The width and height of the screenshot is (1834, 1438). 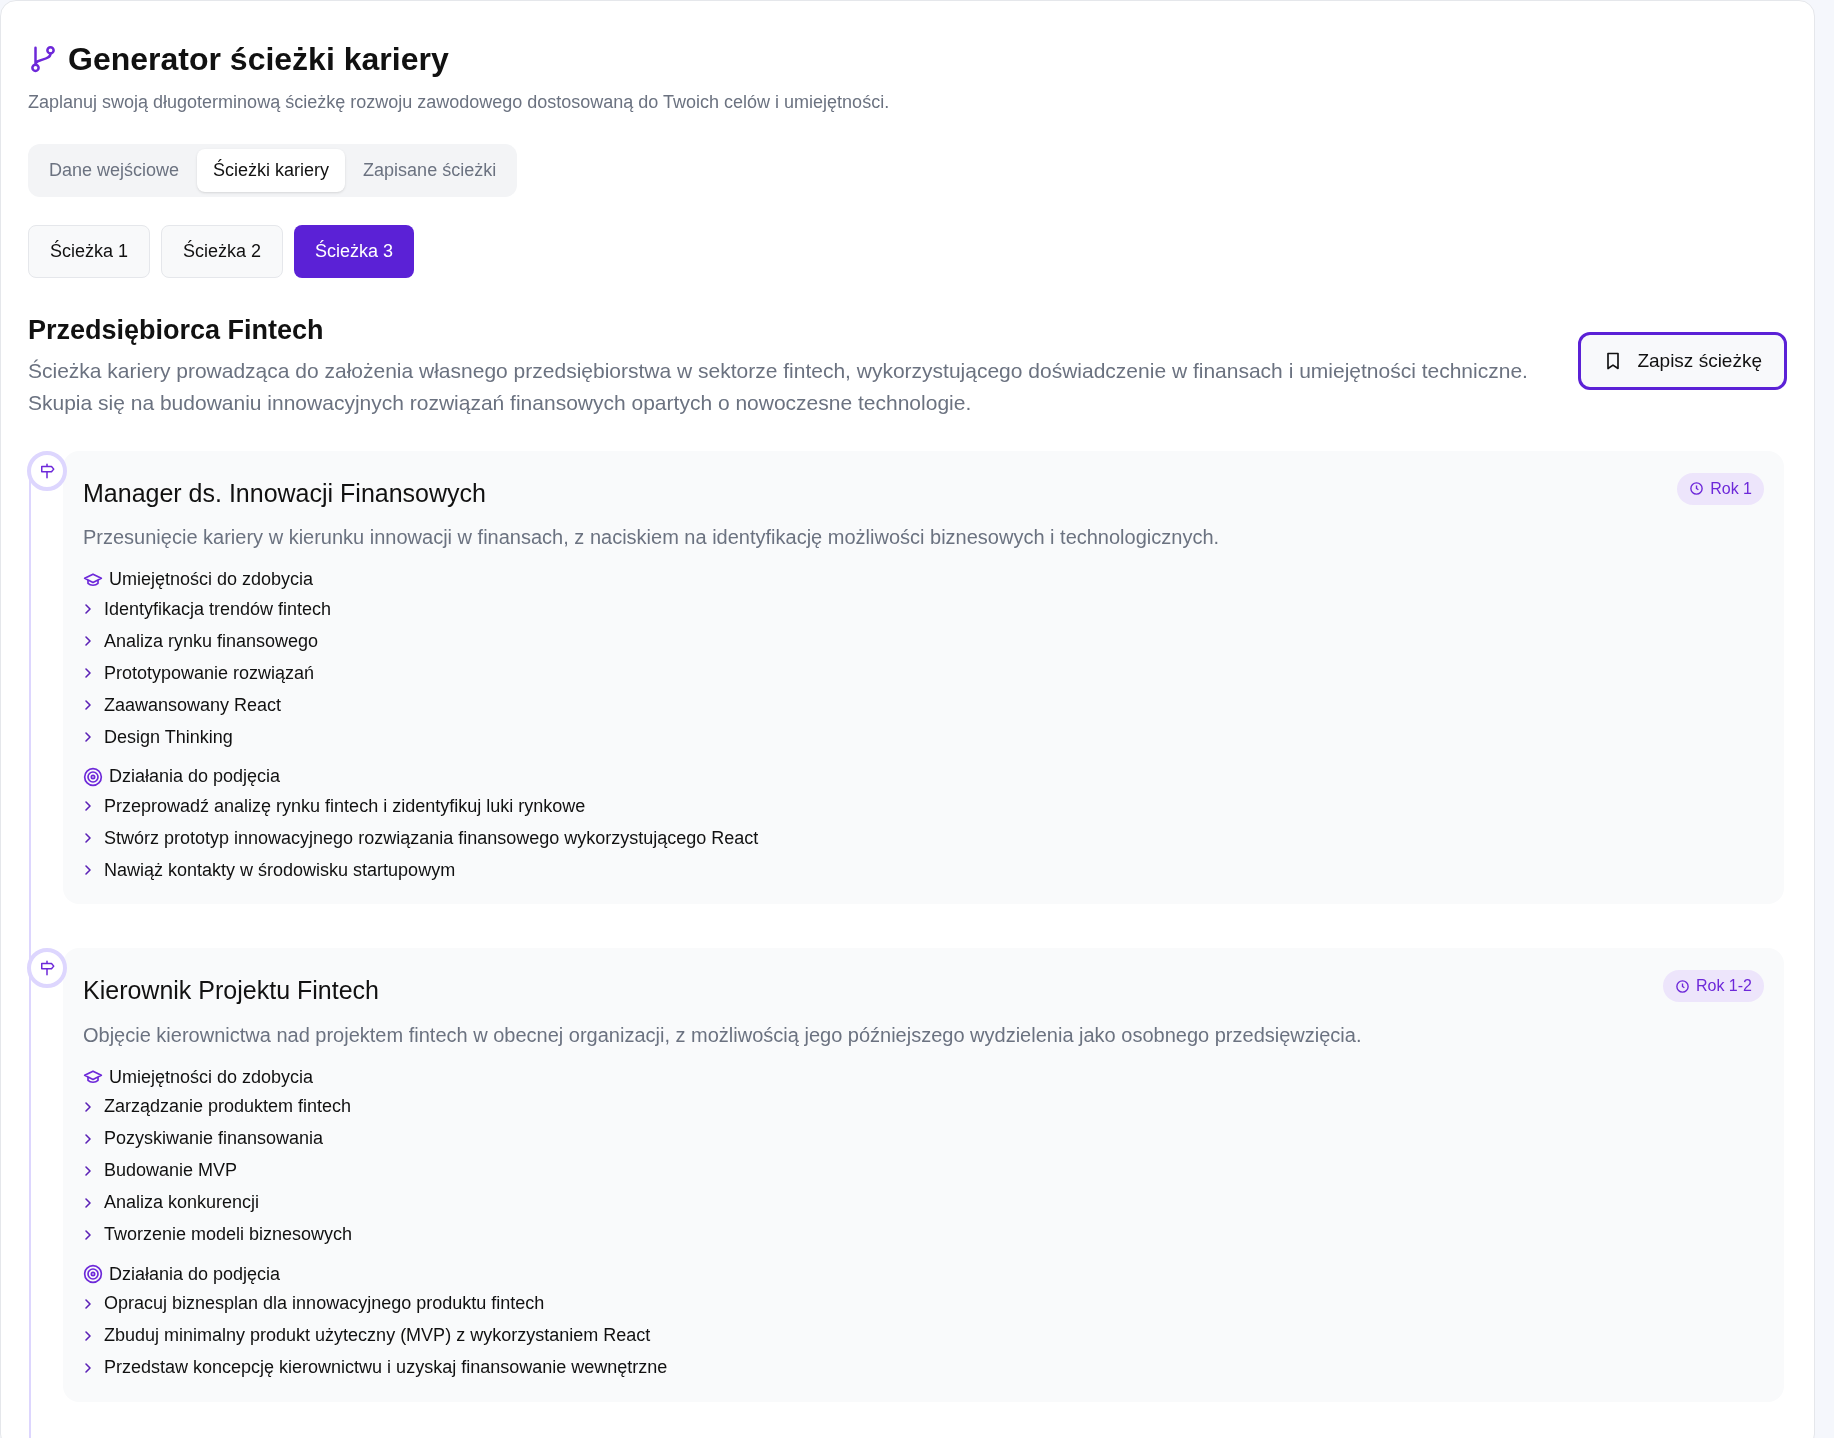 What do you see at coordinates (324, 1303) in the screenshot?
I see `action-item: Opracuj biznesplan dla innowacyjnego produktu fintech` at bounding box center [324, 1303].